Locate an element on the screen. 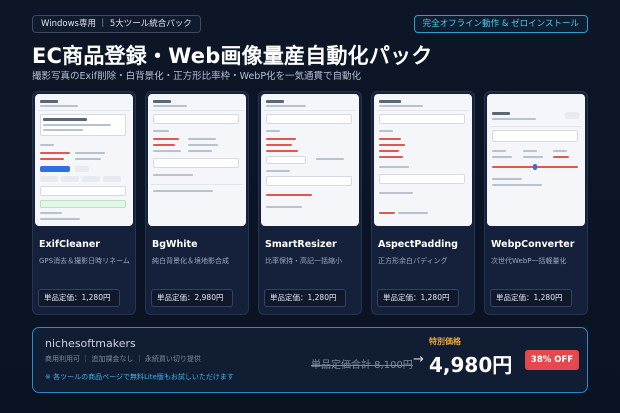  tool-card-smartresizer: SmartResizer 比率保持・高記一括縮小 単品定価：1,280円 is located at coordinates (310, 203).